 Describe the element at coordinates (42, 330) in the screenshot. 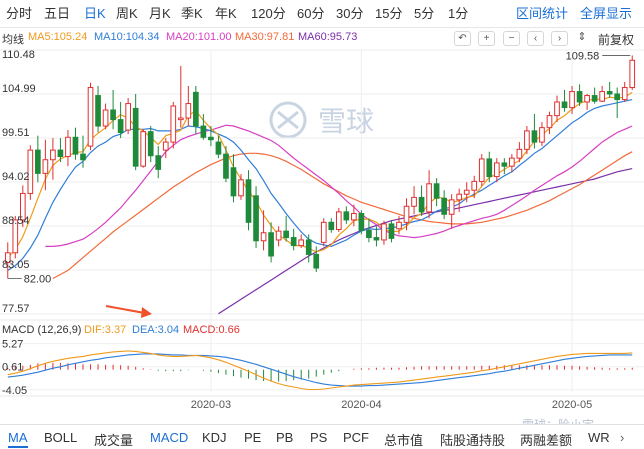

I see `macd-legend-title: MACD (12,26,9)` at that location.